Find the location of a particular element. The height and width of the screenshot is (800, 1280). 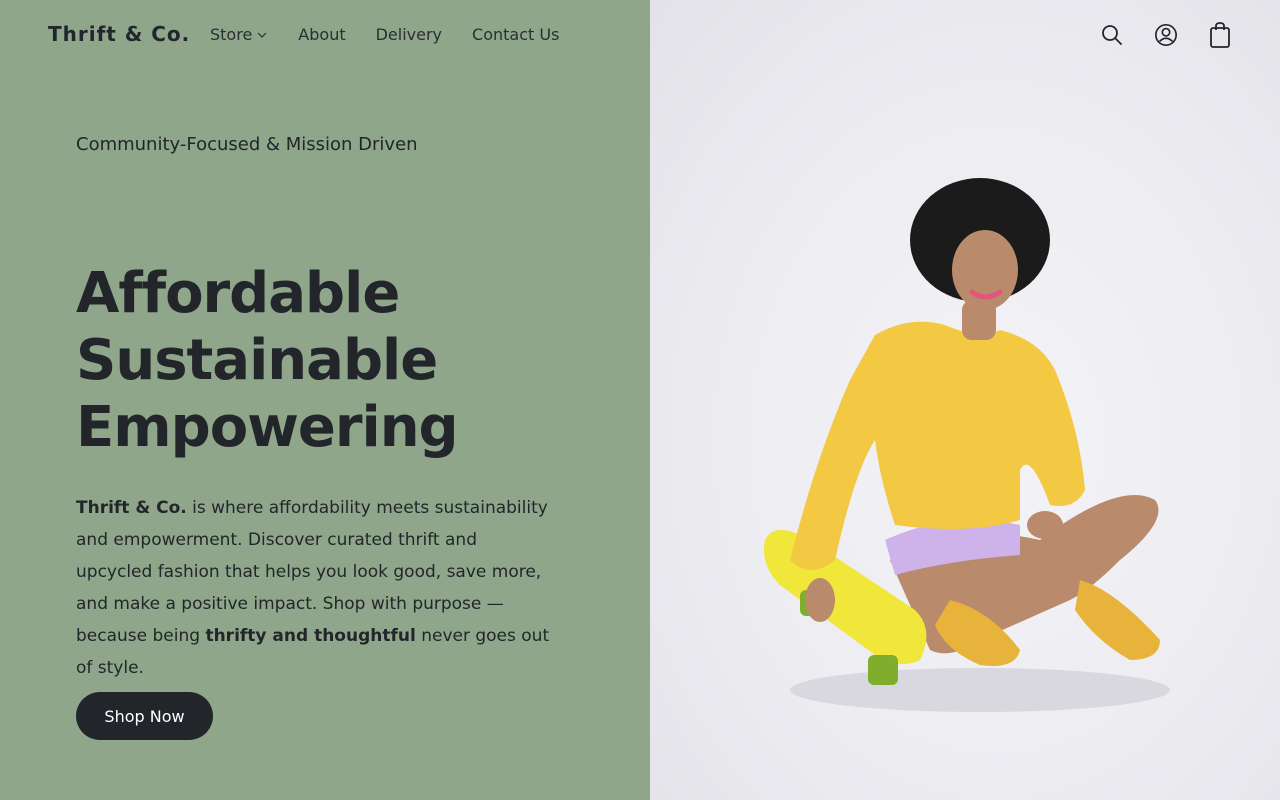

nav-item-contact-us: Contact Us is located at coordinates (515, 34).